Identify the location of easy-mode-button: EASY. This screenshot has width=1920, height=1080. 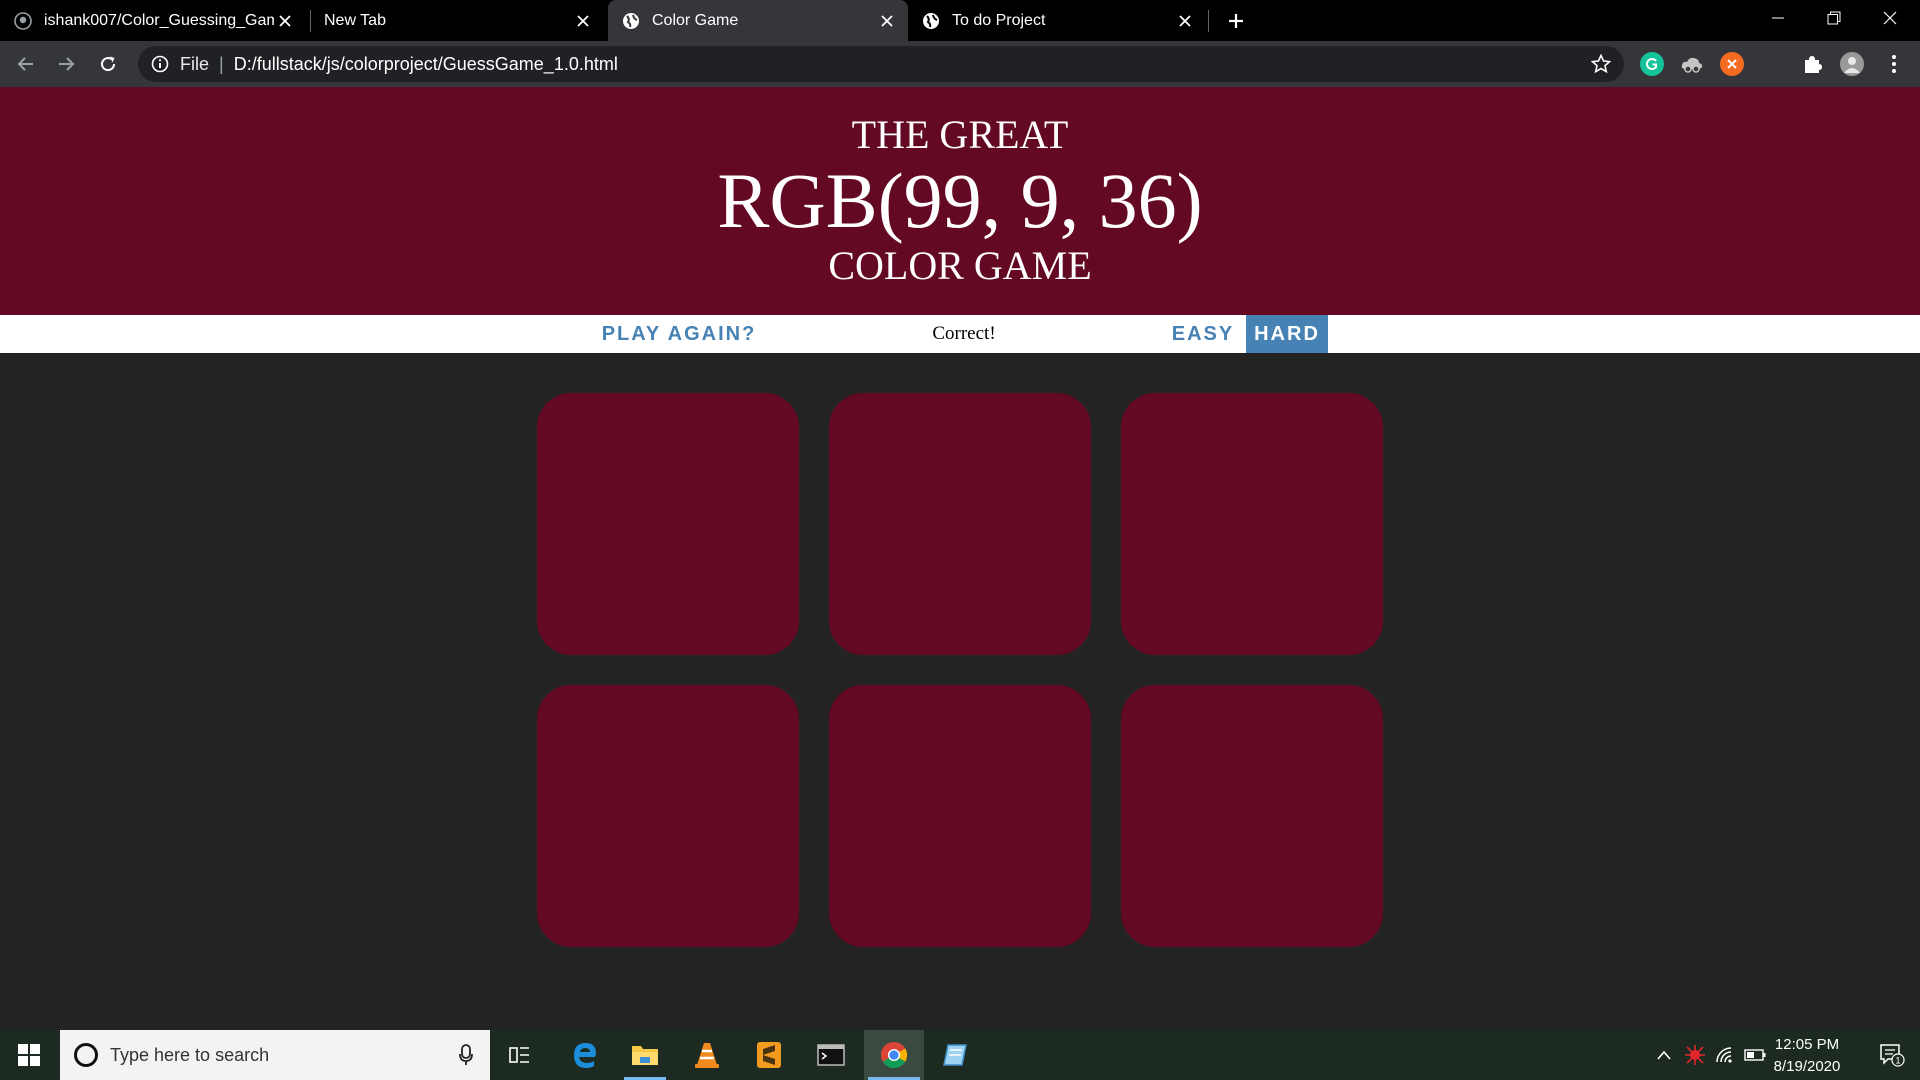
(1203, 334).